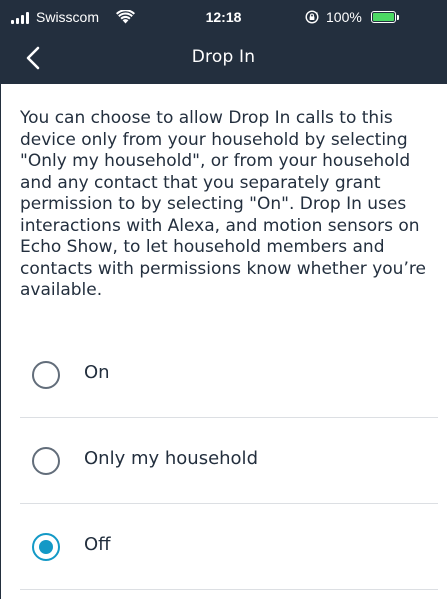 Image resolution: width=447 pixels, height=599 pixels. Describe the element at coordinates (229, 589) in the screenshot. I see `divider` at that location.